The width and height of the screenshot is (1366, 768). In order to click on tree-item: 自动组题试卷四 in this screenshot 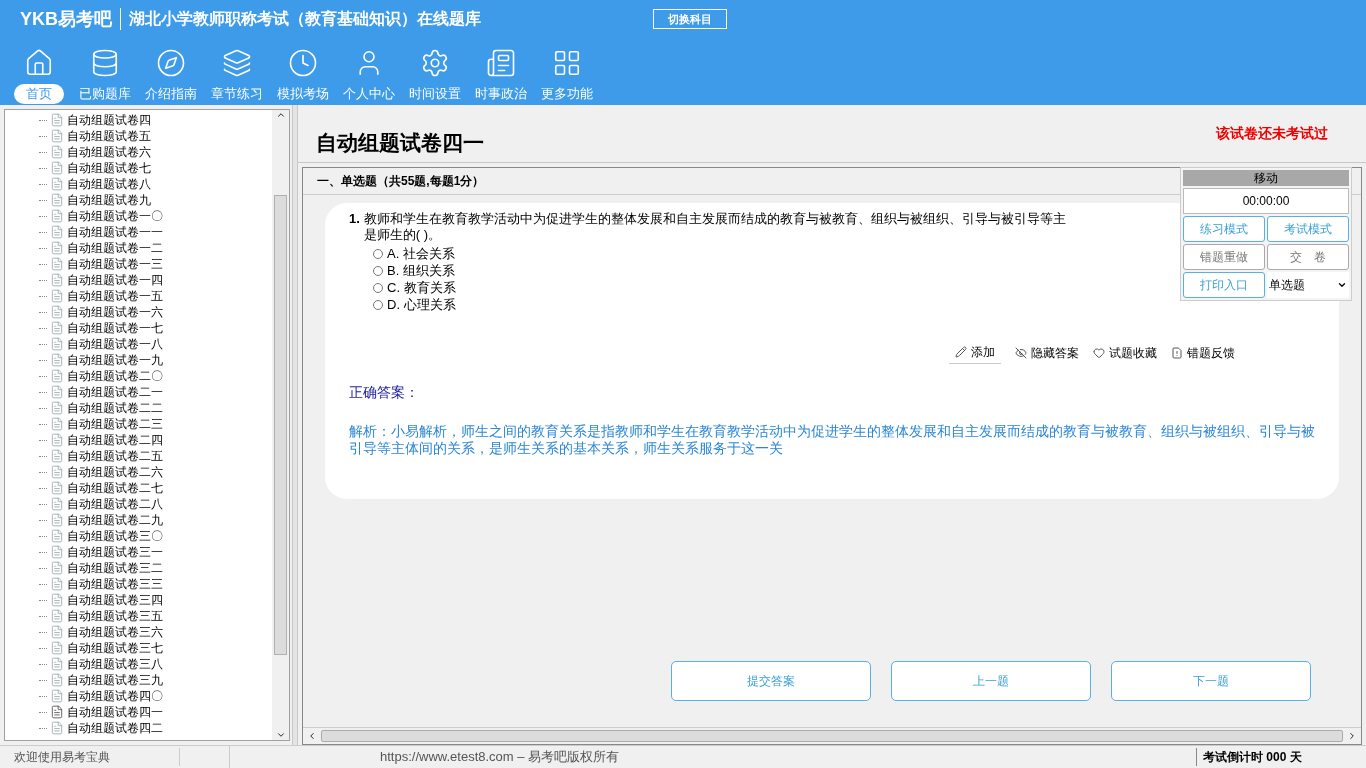, I will do `click(109, 120)`.